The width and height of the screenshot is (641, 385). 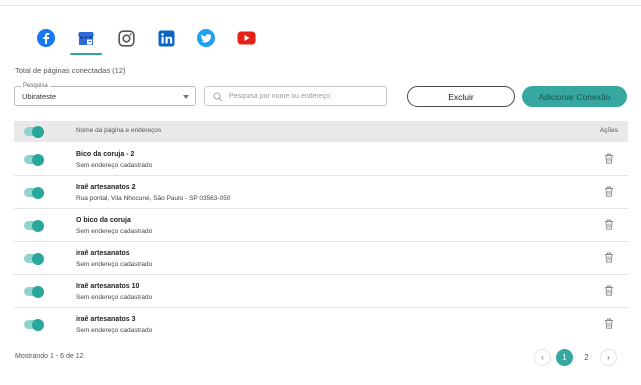 I want to click on twitter-icon, so click(x=206, y=38).